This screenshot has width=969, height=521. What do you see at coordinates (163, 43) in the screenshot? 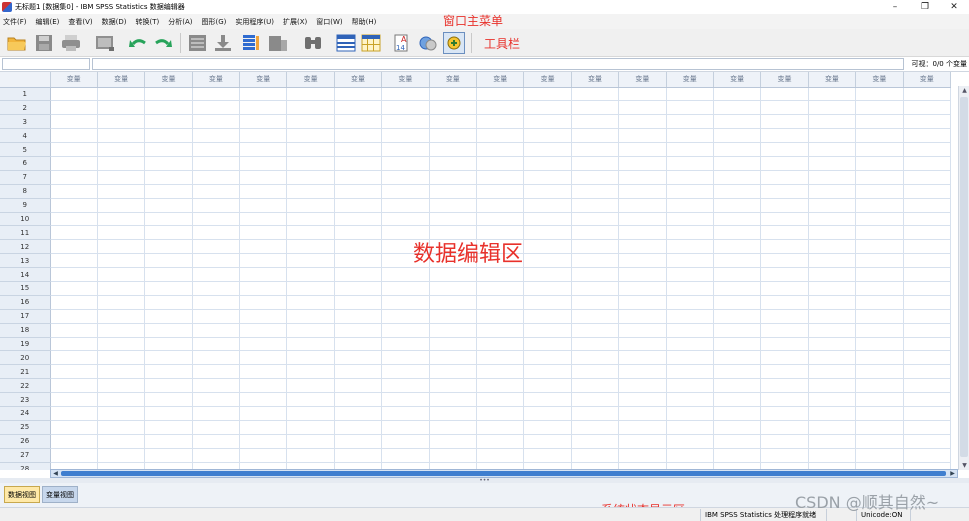
I see `redo-icon` at bounding box center [163, 43].